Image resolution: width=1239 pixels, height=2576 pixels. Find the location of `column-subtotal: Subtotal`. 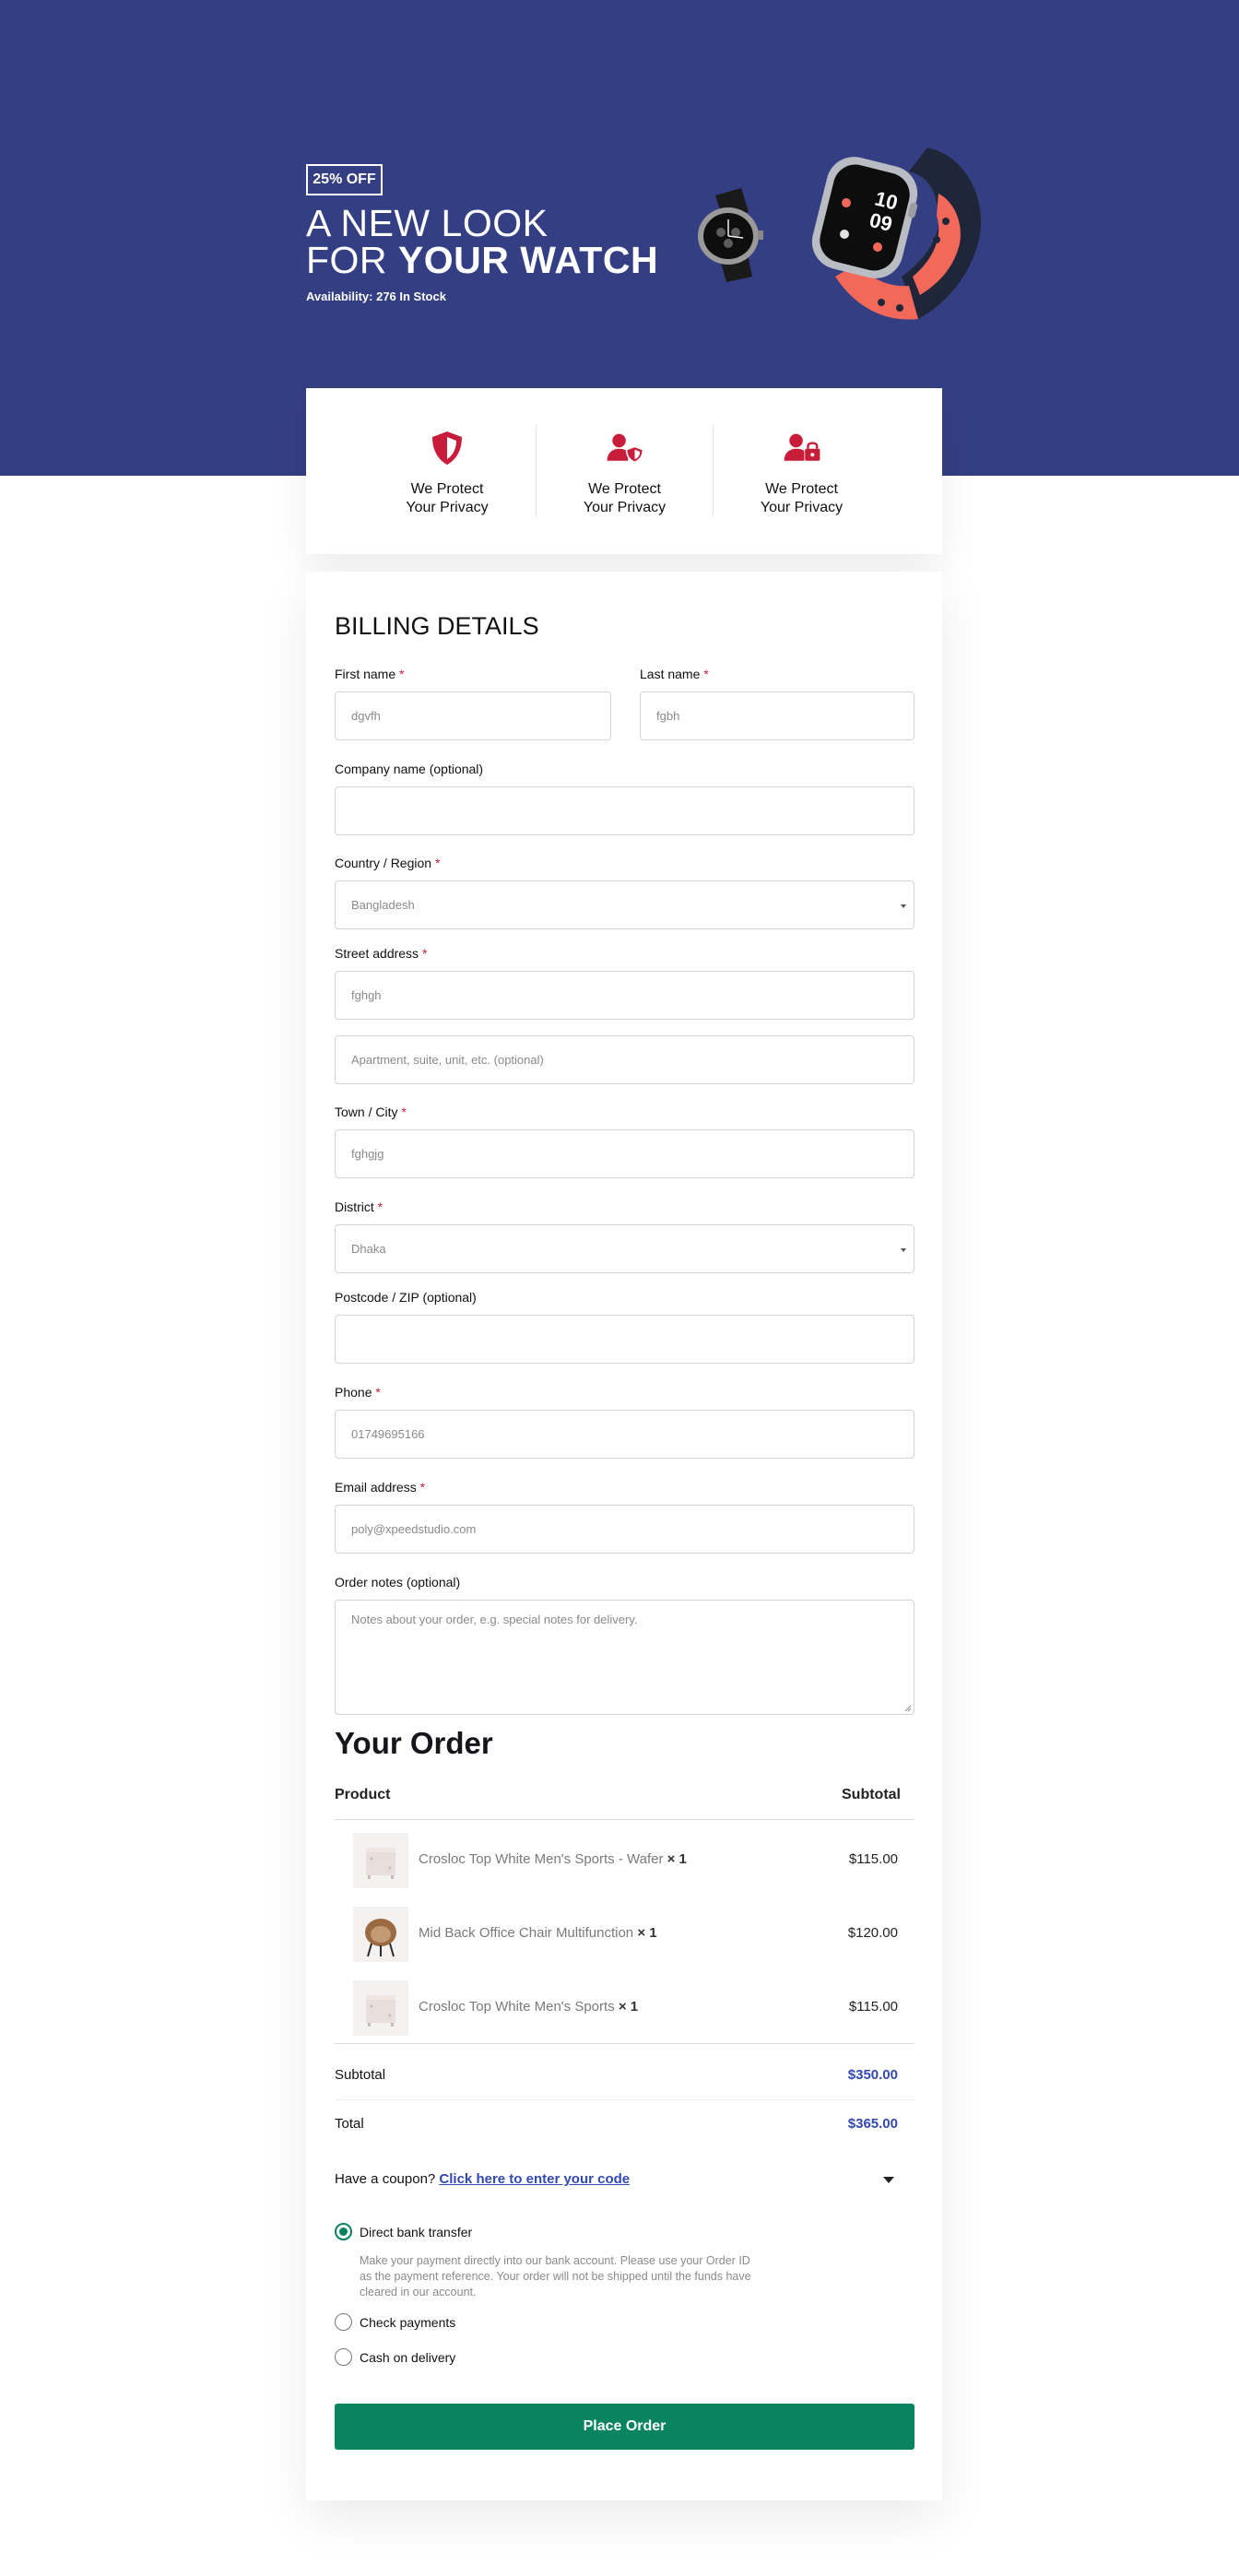

column-subtotal: Subtotal is located at coordinates (871, 1794).